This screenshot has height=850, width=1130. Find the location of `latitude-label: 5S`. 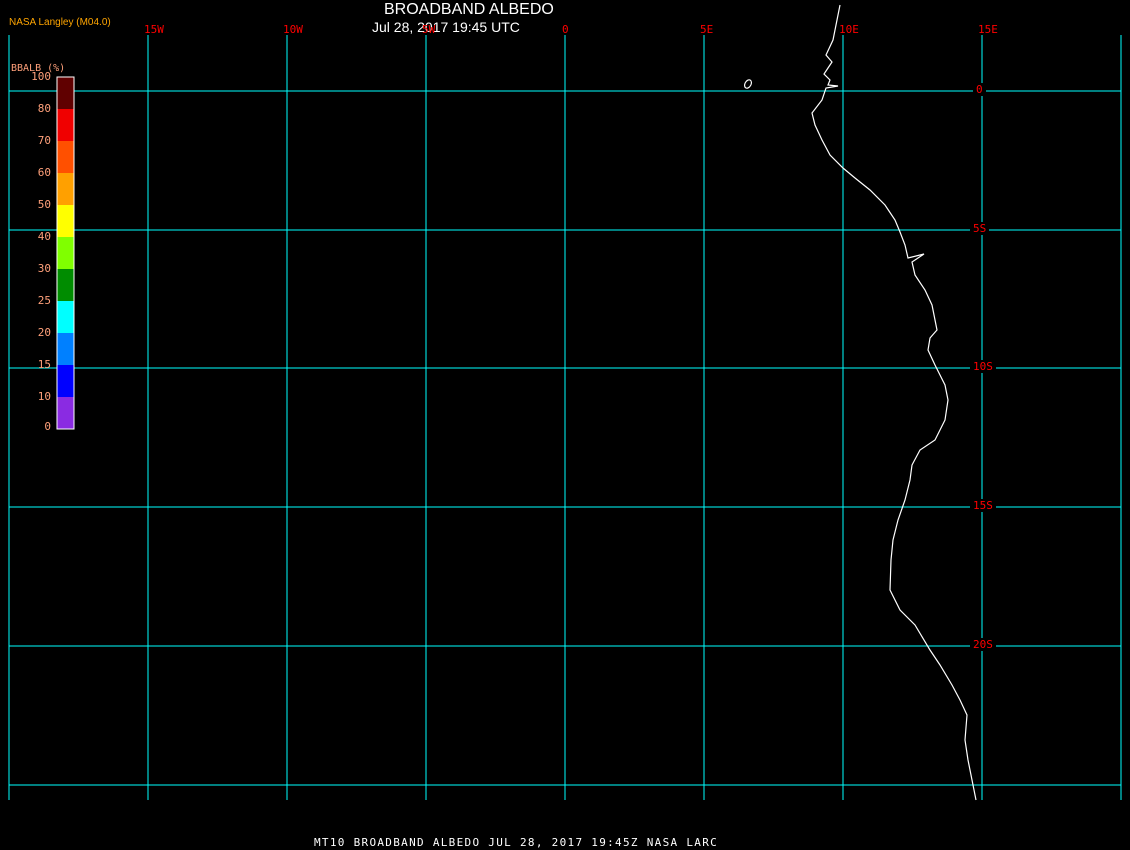

latitude-label: 5S is located at coordinates (980, 228).